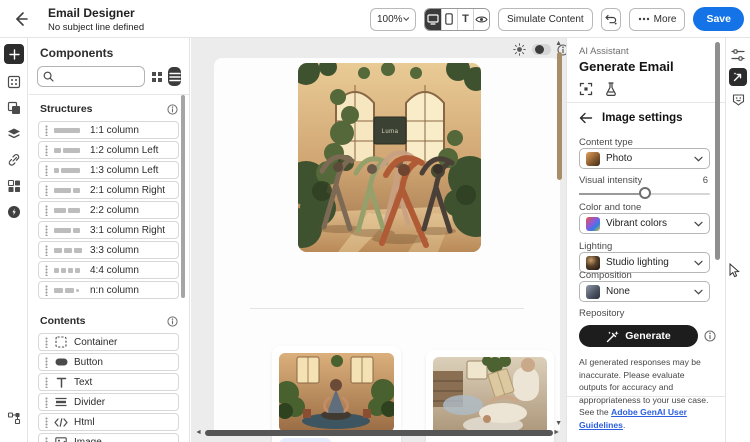  Describe the element at coordinates (14, 418) in the screenshot. I see `workflow-button` at that location.